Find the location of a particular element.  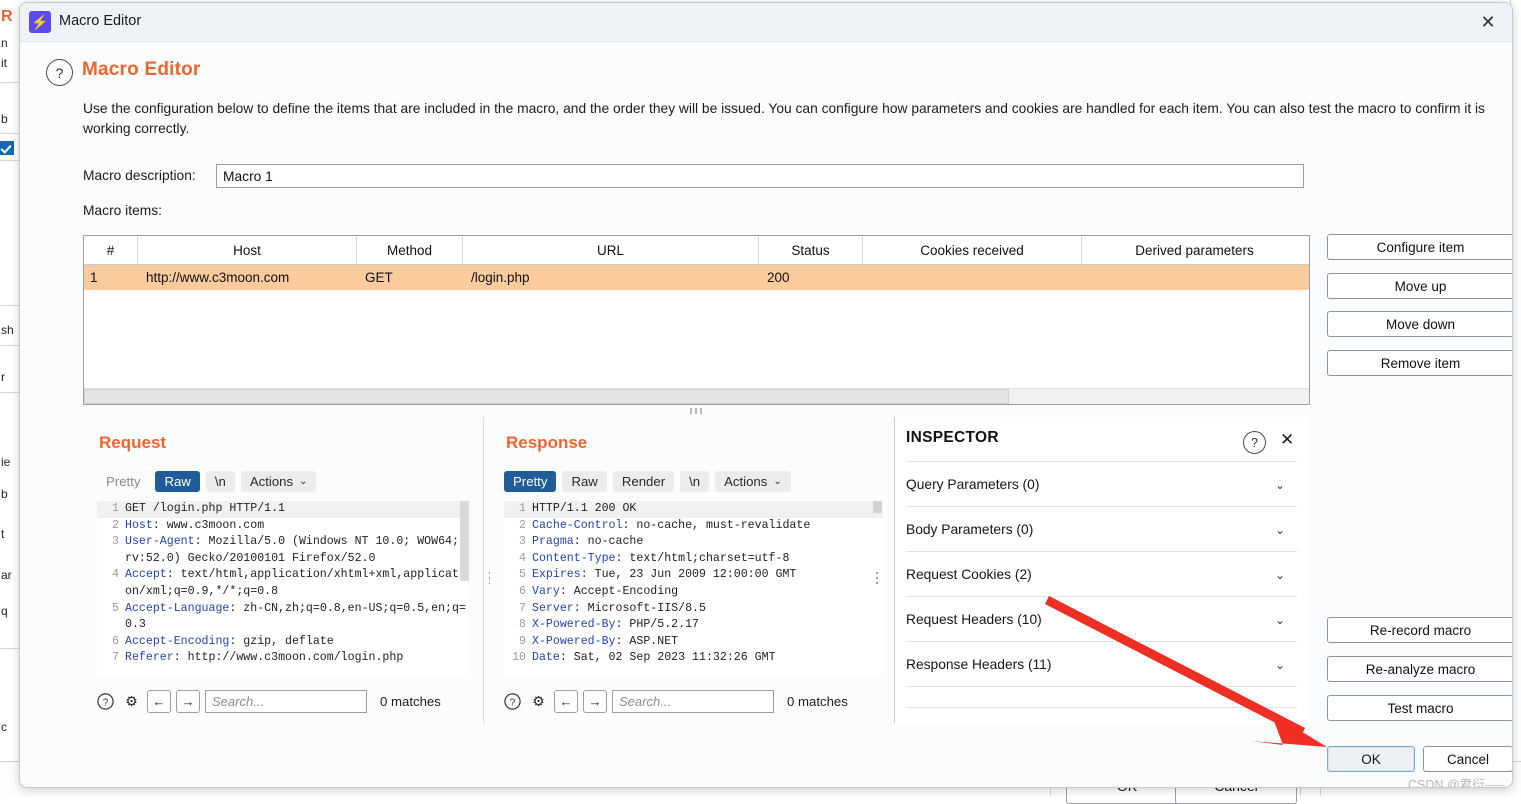

re-analyze-macro-button: Re-analyze macro is located at coordinates (1419, 669).